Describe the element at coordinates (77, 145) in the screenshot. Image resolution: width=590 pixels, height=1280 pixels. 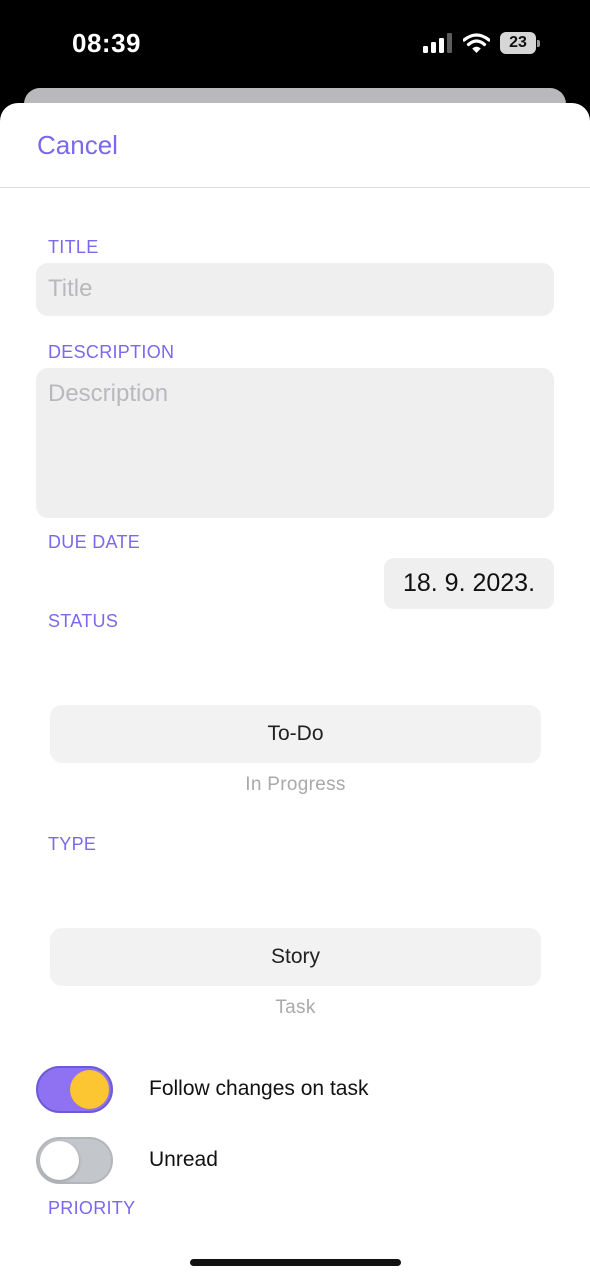
I see `cancel-button: Cancel` at that location.